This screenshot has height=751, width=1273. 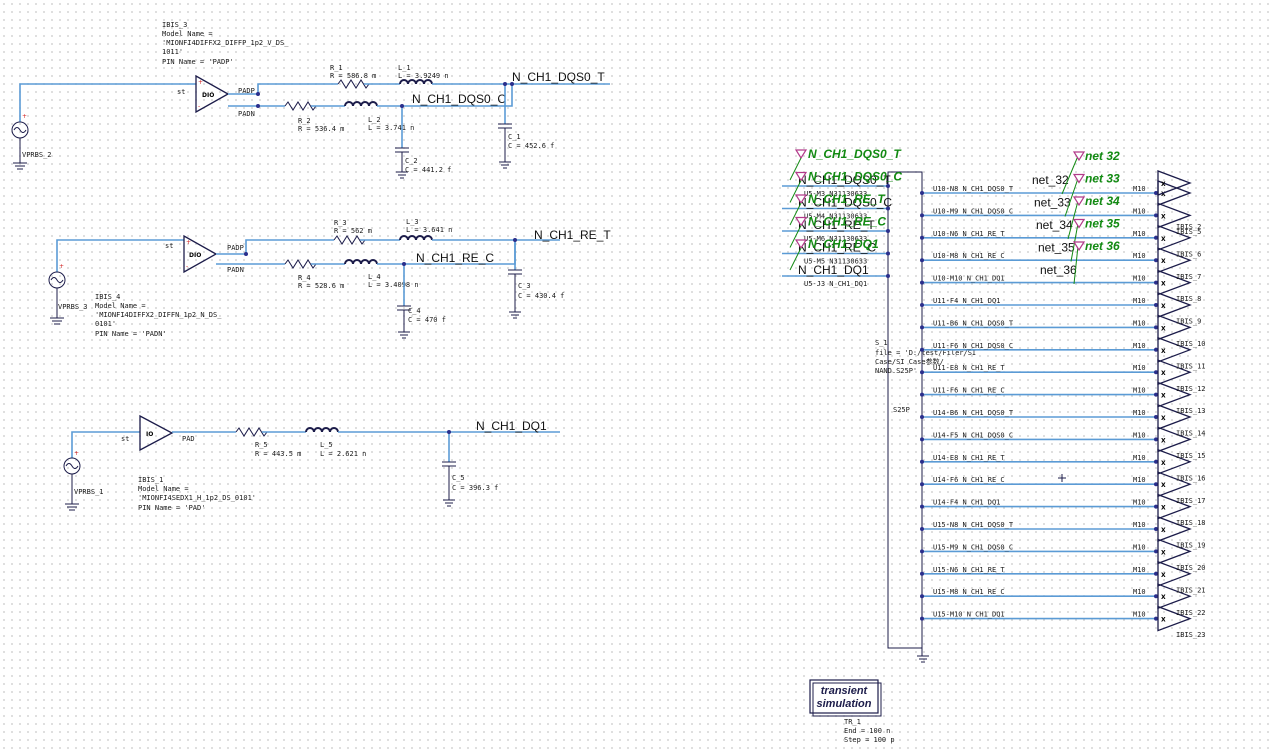 What do you see at coordinates (1058, 270) in the screenshot?
I see `net-label: net_36` at bounding box center [1058, 270].